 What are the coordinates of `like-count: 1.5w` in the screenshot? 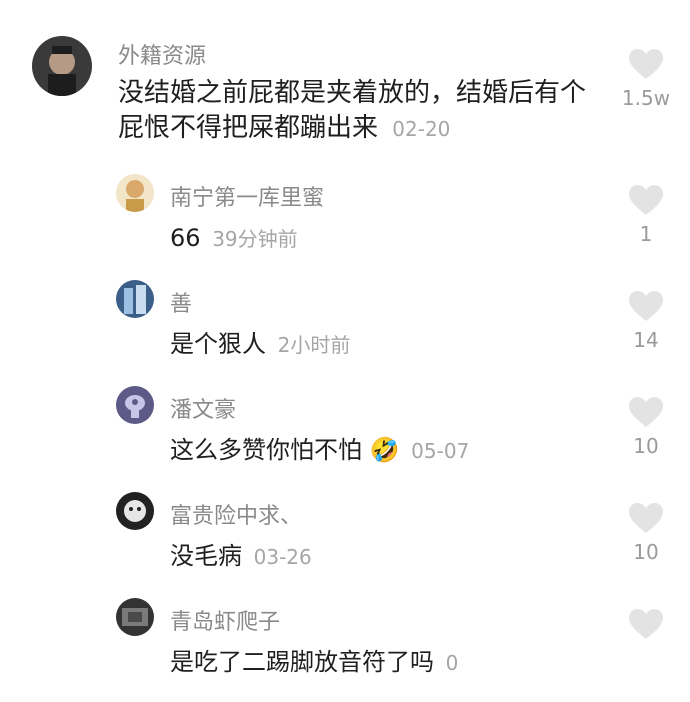 It's located at (646, 98).